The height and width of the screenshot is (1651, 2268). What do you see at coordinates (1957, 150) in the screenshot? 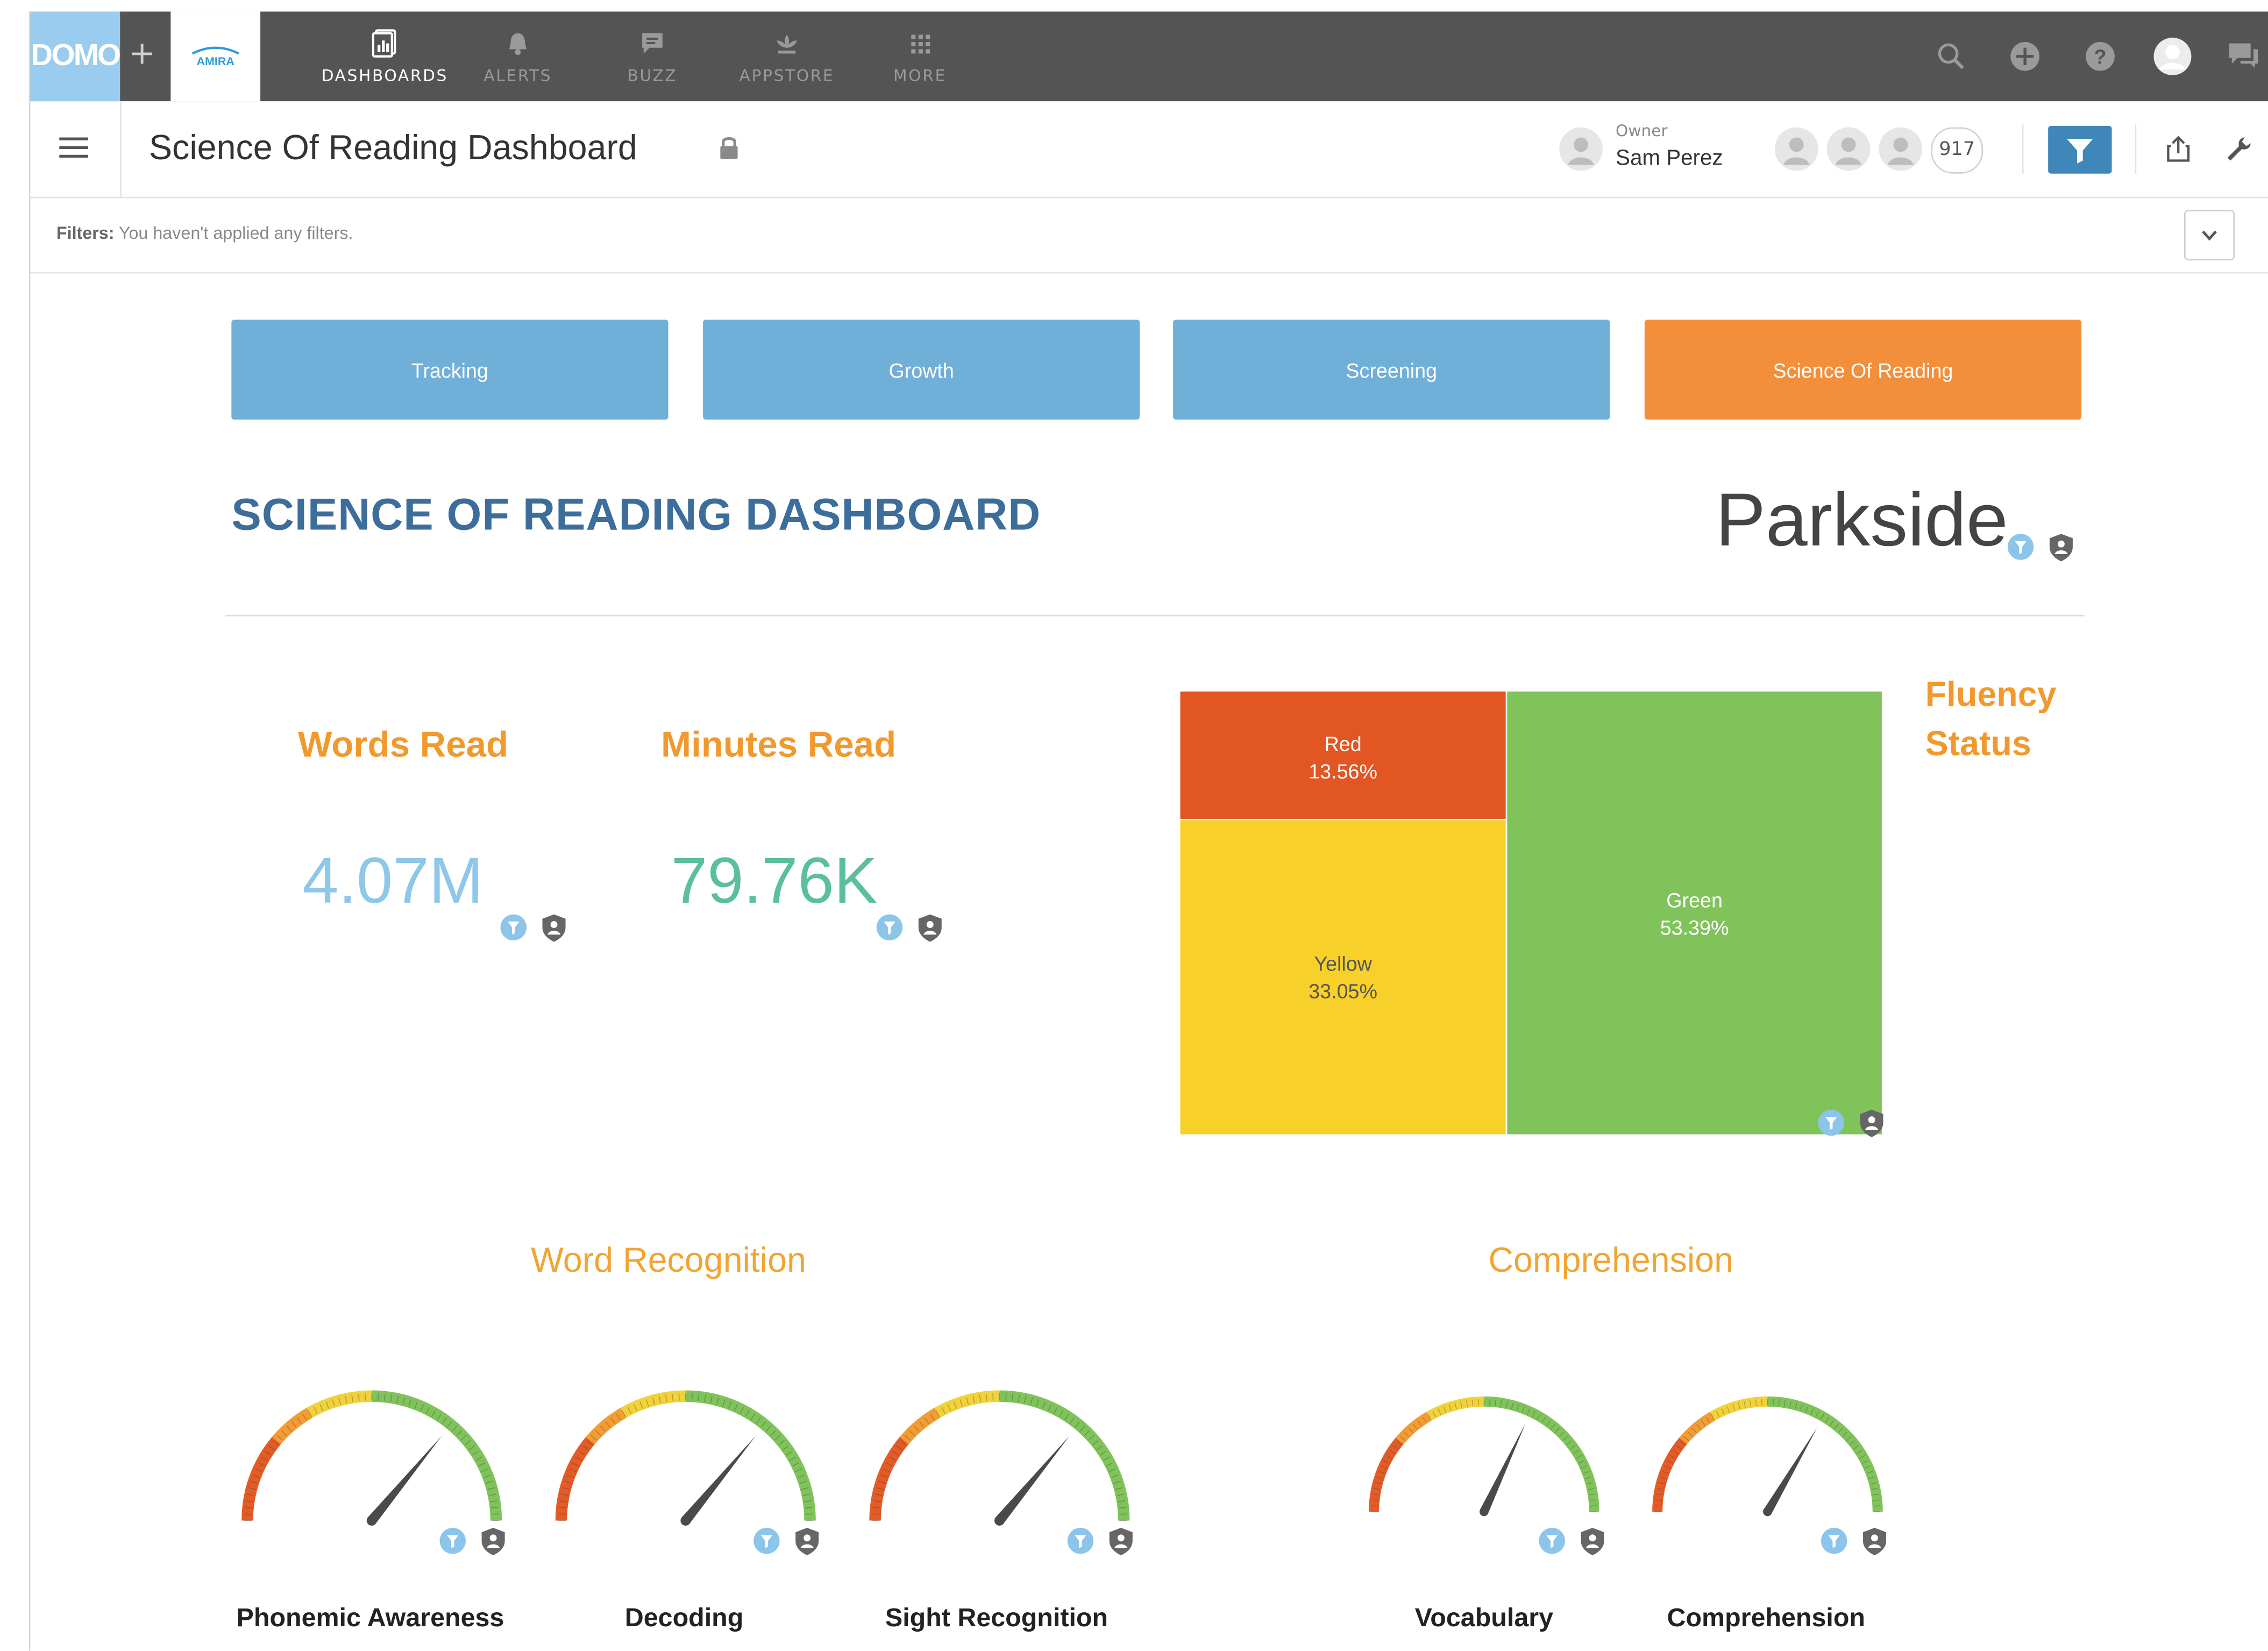
I see `viewer-count-badge: 917` at bounding box center [1957, 150].